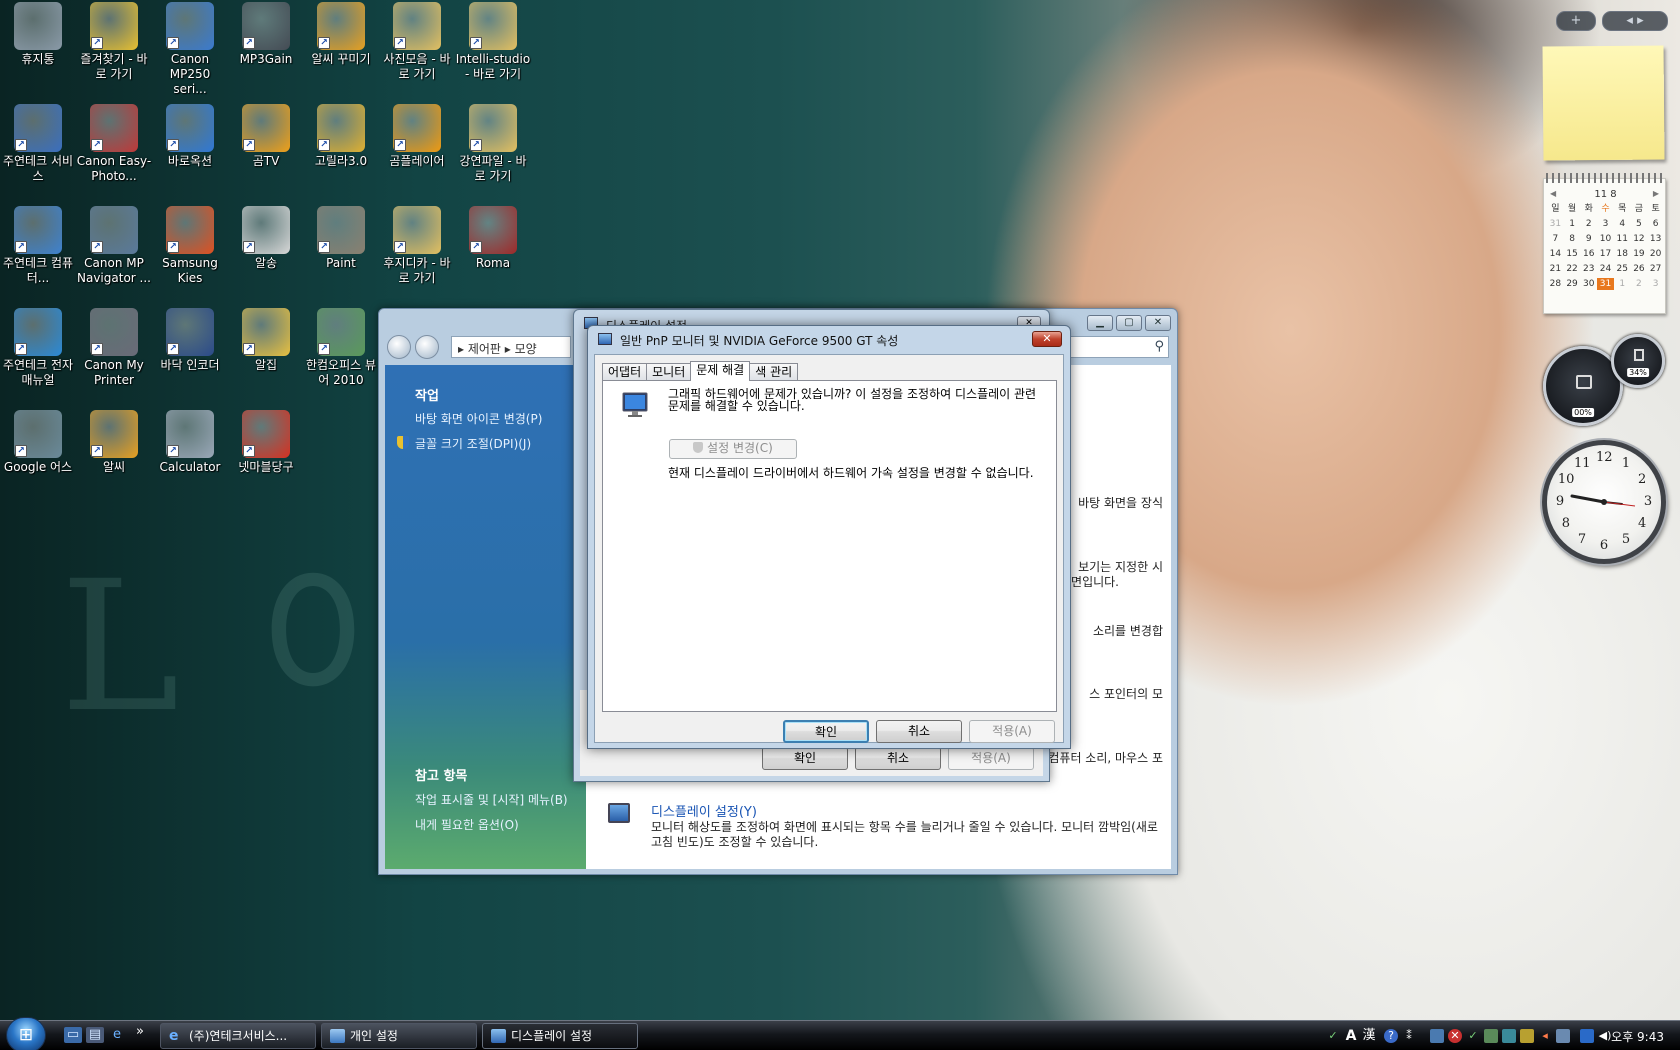  Describe the element at coordinates (1637, 1036) in the screenshot. I see `taskbar-clock: 오후 9:43` at that location.